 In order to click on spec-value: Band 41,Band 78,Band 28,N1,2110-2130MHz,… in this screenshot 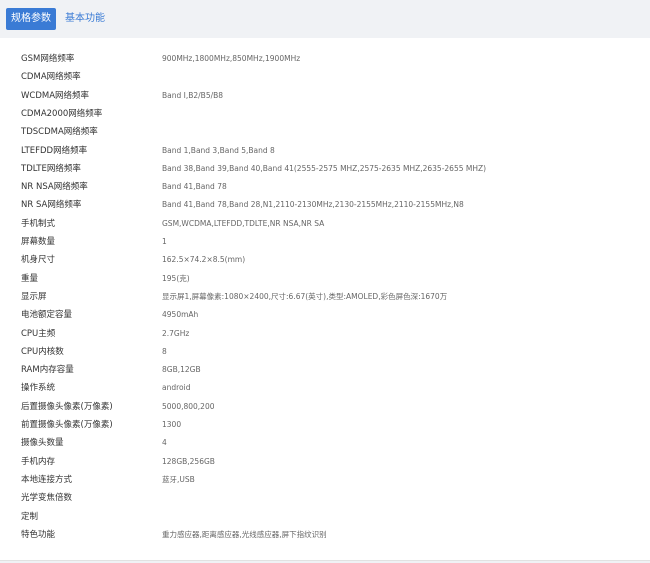, I will do `click(313, 205)`.